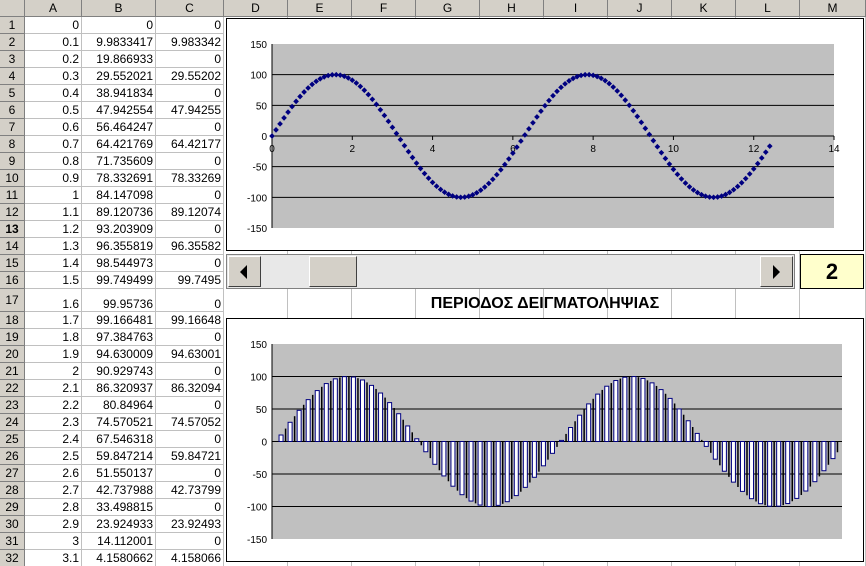 The height and width of the screenshot is (566, 866). Describe the element at coordinates (12, 439) in the screenshot. I see `row-header: 25` at that location.